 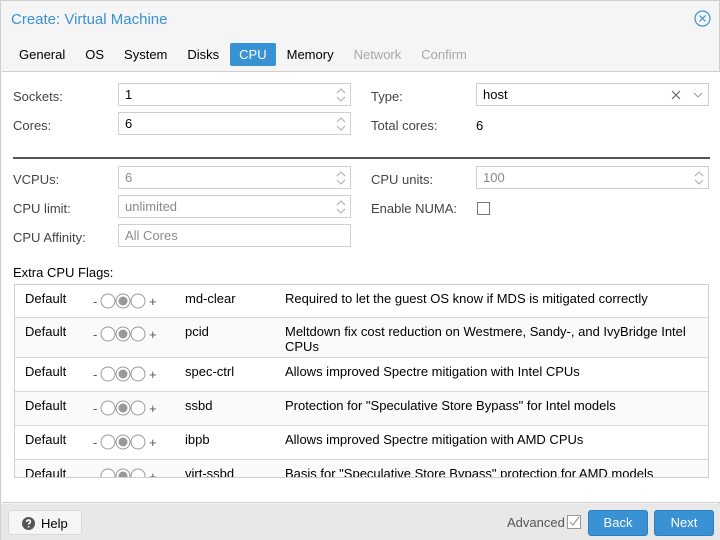 What do you see at coordinates (698, 95) in the screenshot?
I see `chevron-down-icon` at bounding box center [698, 95].